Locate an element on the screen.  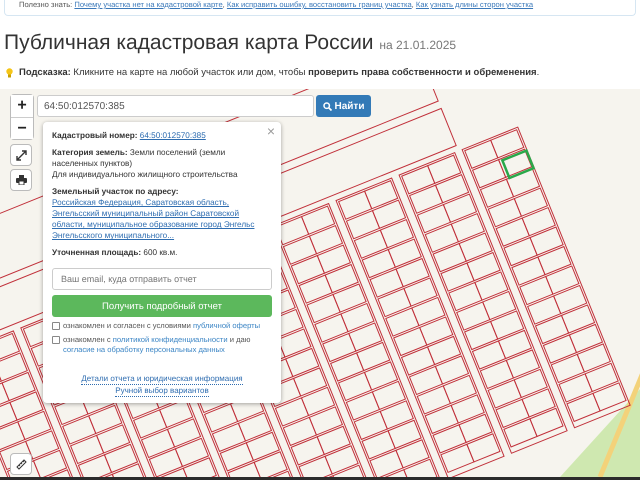
search-button: Найти is located at coordinates (343, 106).